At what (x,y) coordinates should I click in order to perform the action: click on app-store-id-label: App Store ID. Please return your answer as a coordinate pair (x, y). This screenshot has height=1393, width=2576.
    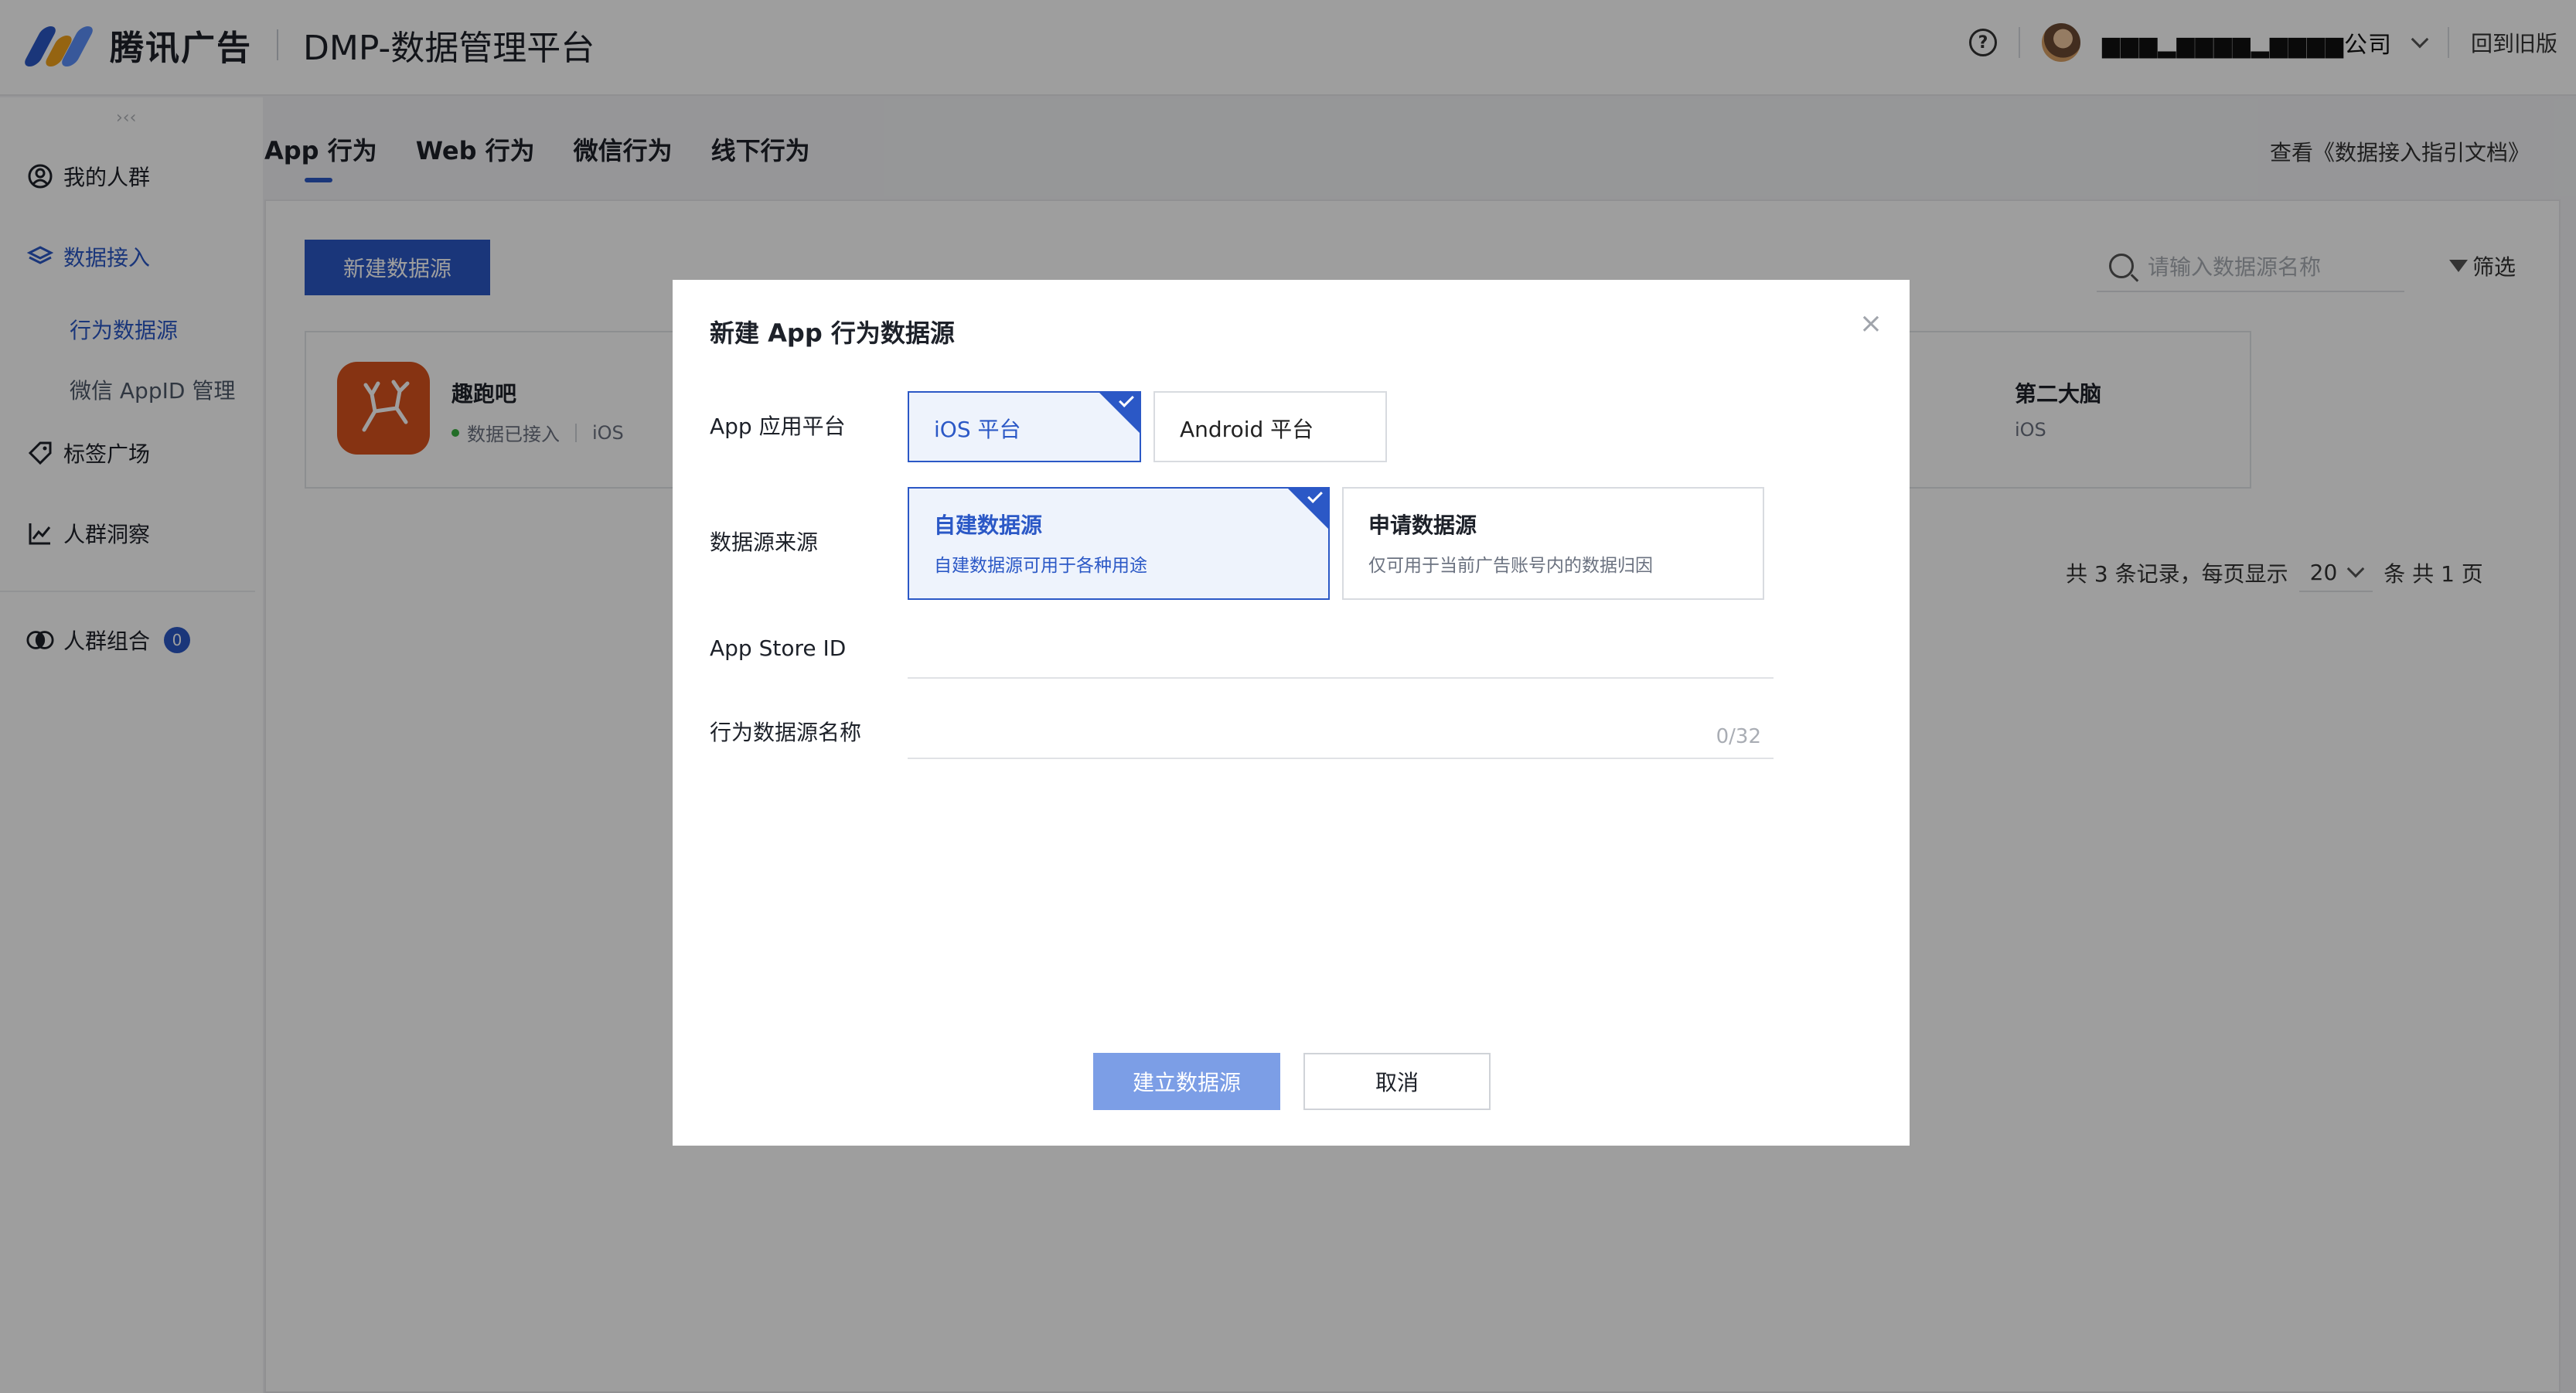
    Looking at the image, I should click on (778, 648).